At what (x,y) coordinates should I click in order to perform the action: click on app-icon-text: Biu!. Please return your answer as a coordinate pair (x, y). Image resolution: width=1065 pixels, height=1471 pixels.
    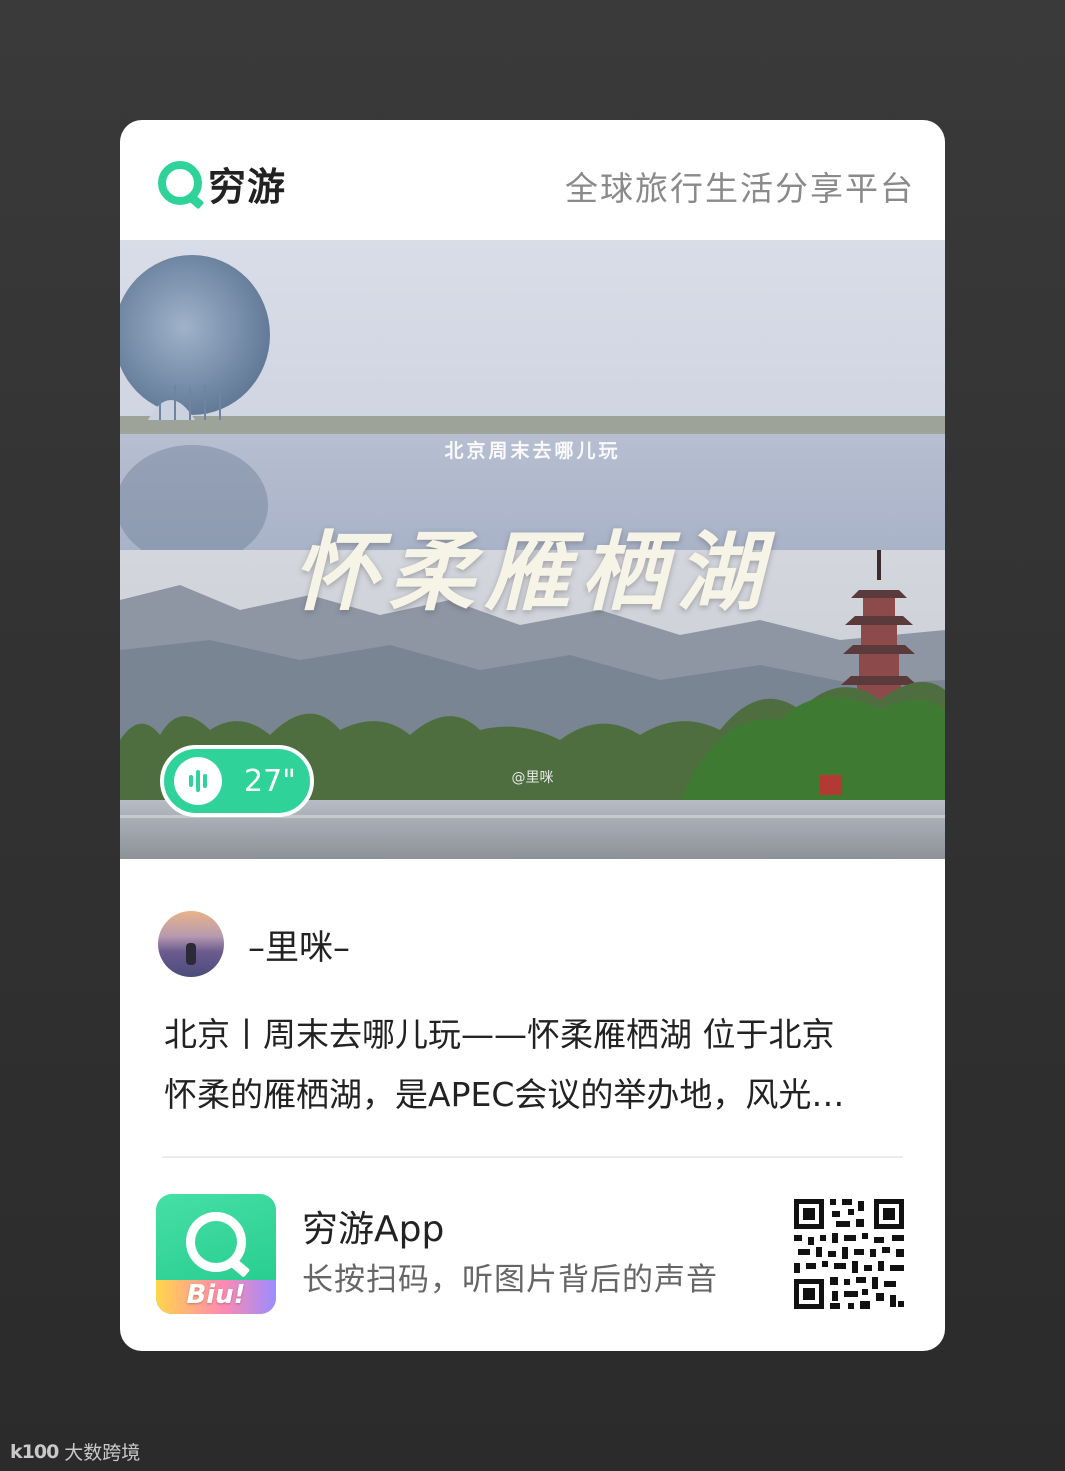
    Looking at the image, I should click on (216, 1295).